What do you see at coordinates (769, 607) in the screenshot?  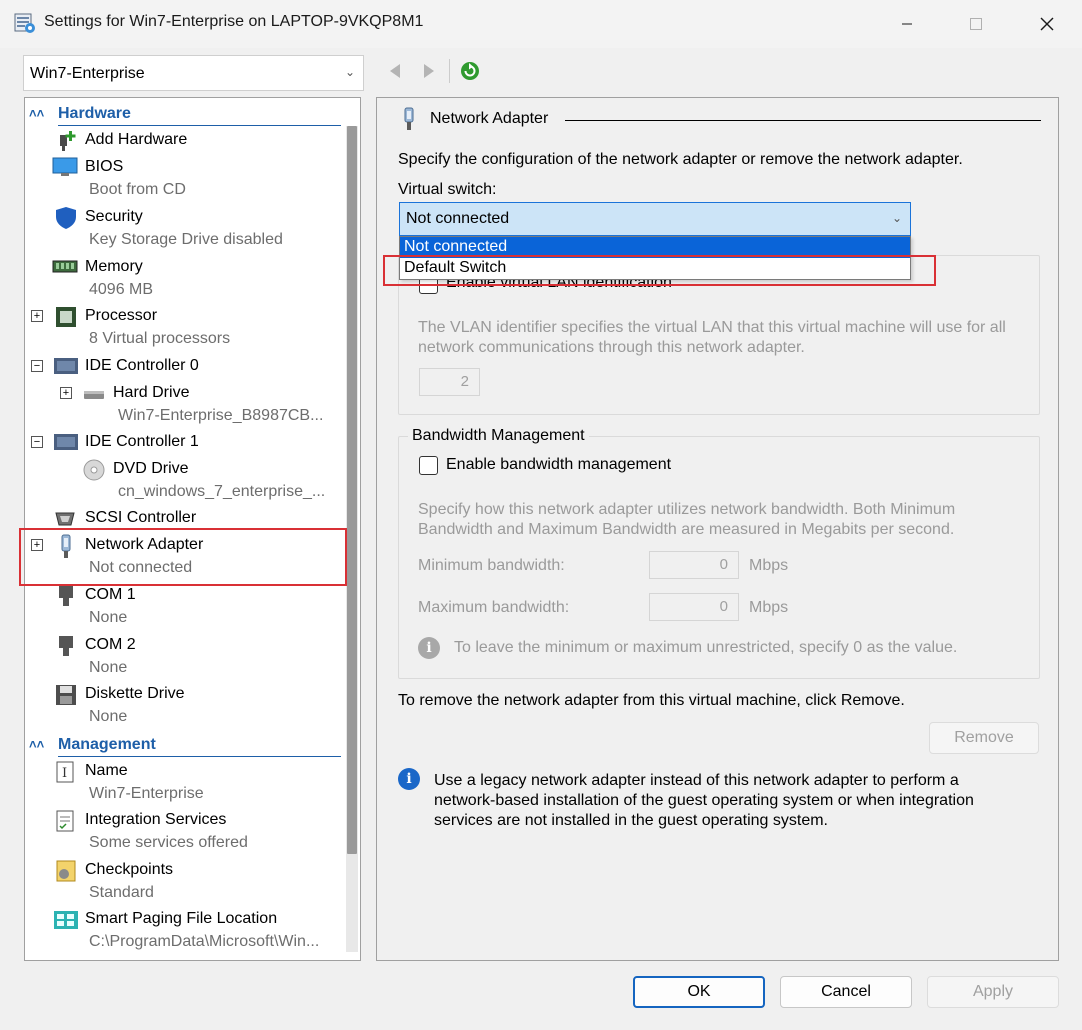 I see `max-bandwidth-unit: Mbps` at bounding box center [769, 607].